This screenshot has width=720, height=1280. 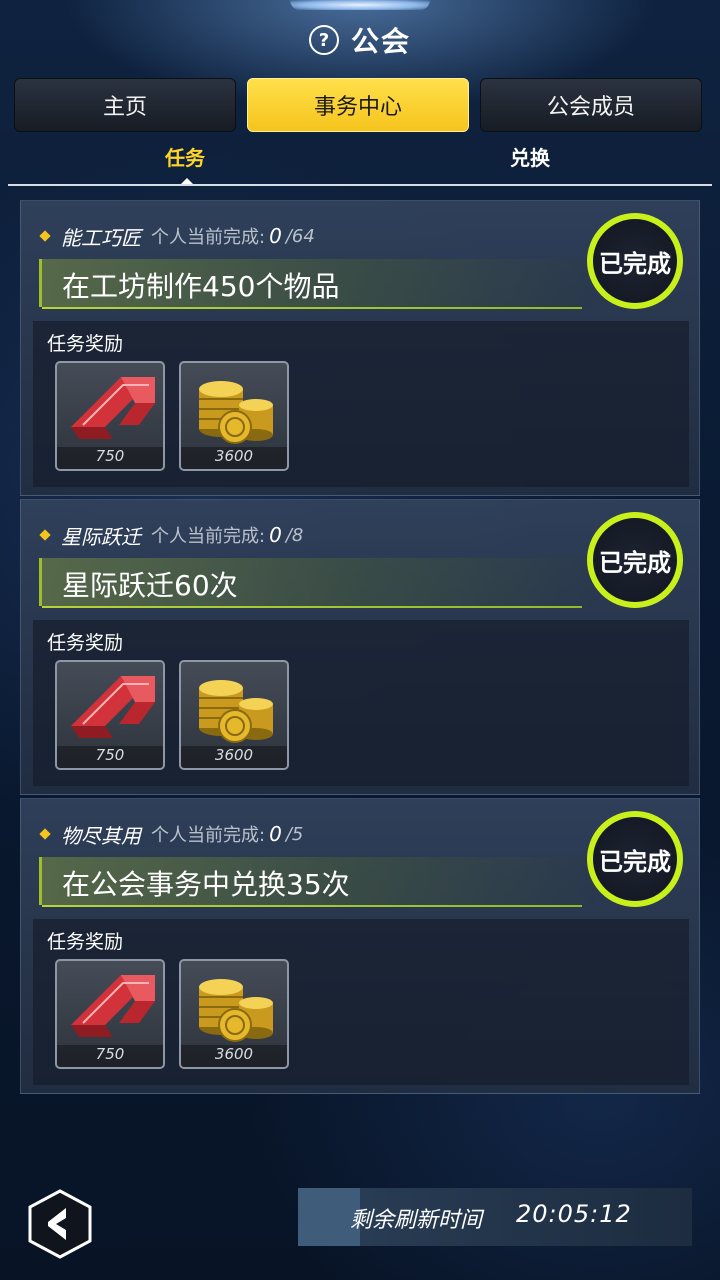 I want to click on refresh-label: 剩余刷新时间, so click(x=416, y=1220).